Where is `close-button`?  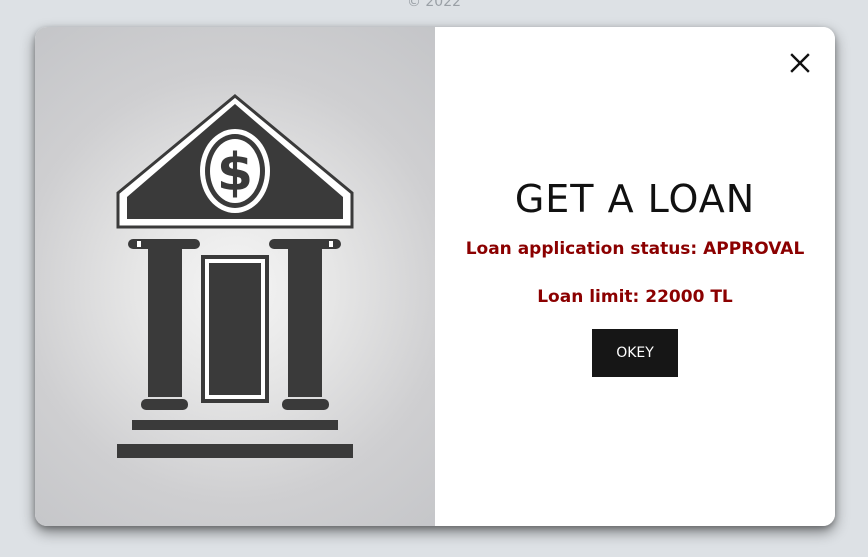 close-button is located at coordinates (800, 63).